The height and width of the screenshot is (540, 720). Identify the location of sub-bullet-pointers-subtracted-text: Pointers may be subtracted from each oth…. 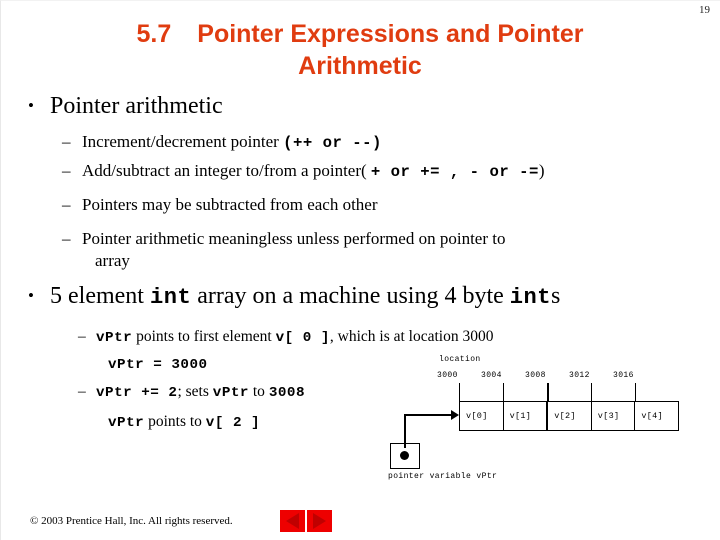
(230, 204).